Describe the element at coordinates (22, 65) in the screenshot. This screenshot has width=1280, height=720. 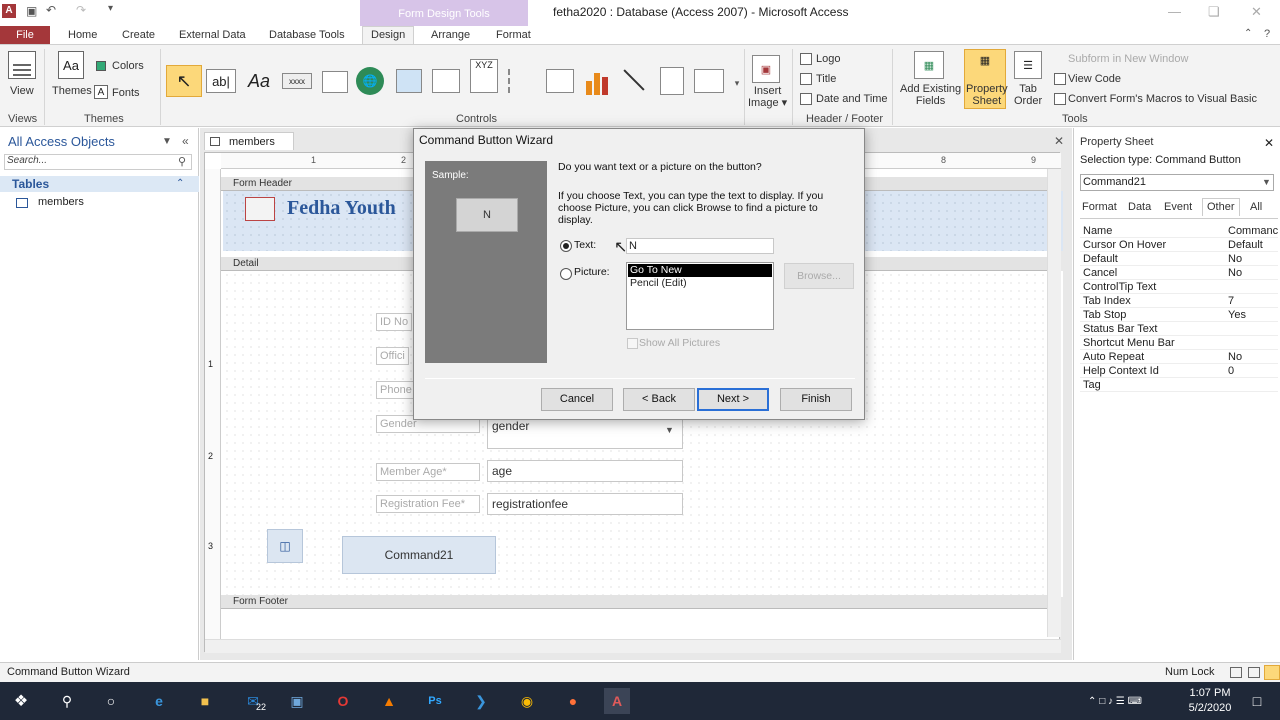
I see `view-icon` at that location.